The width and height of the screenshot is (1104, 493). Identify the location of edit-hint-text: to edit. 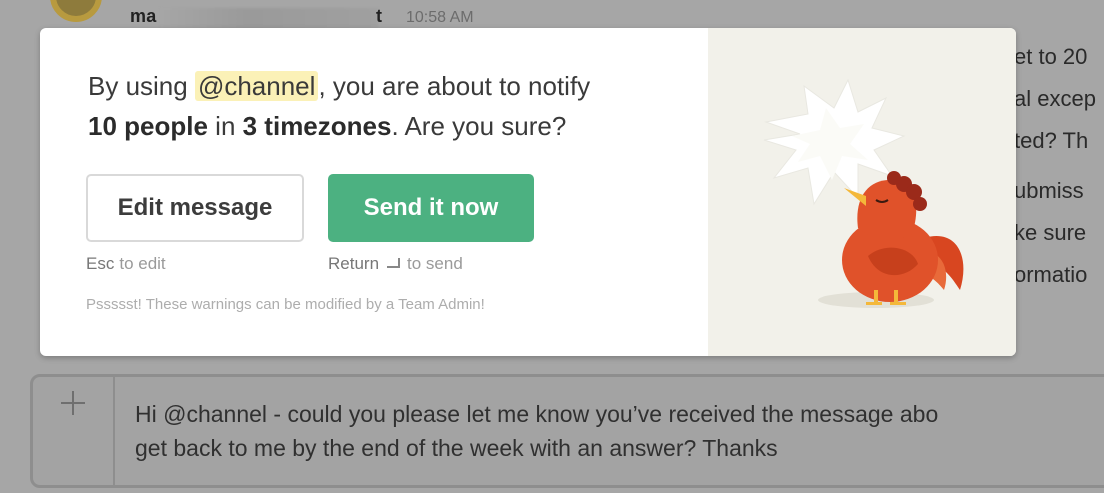
(142, 263).